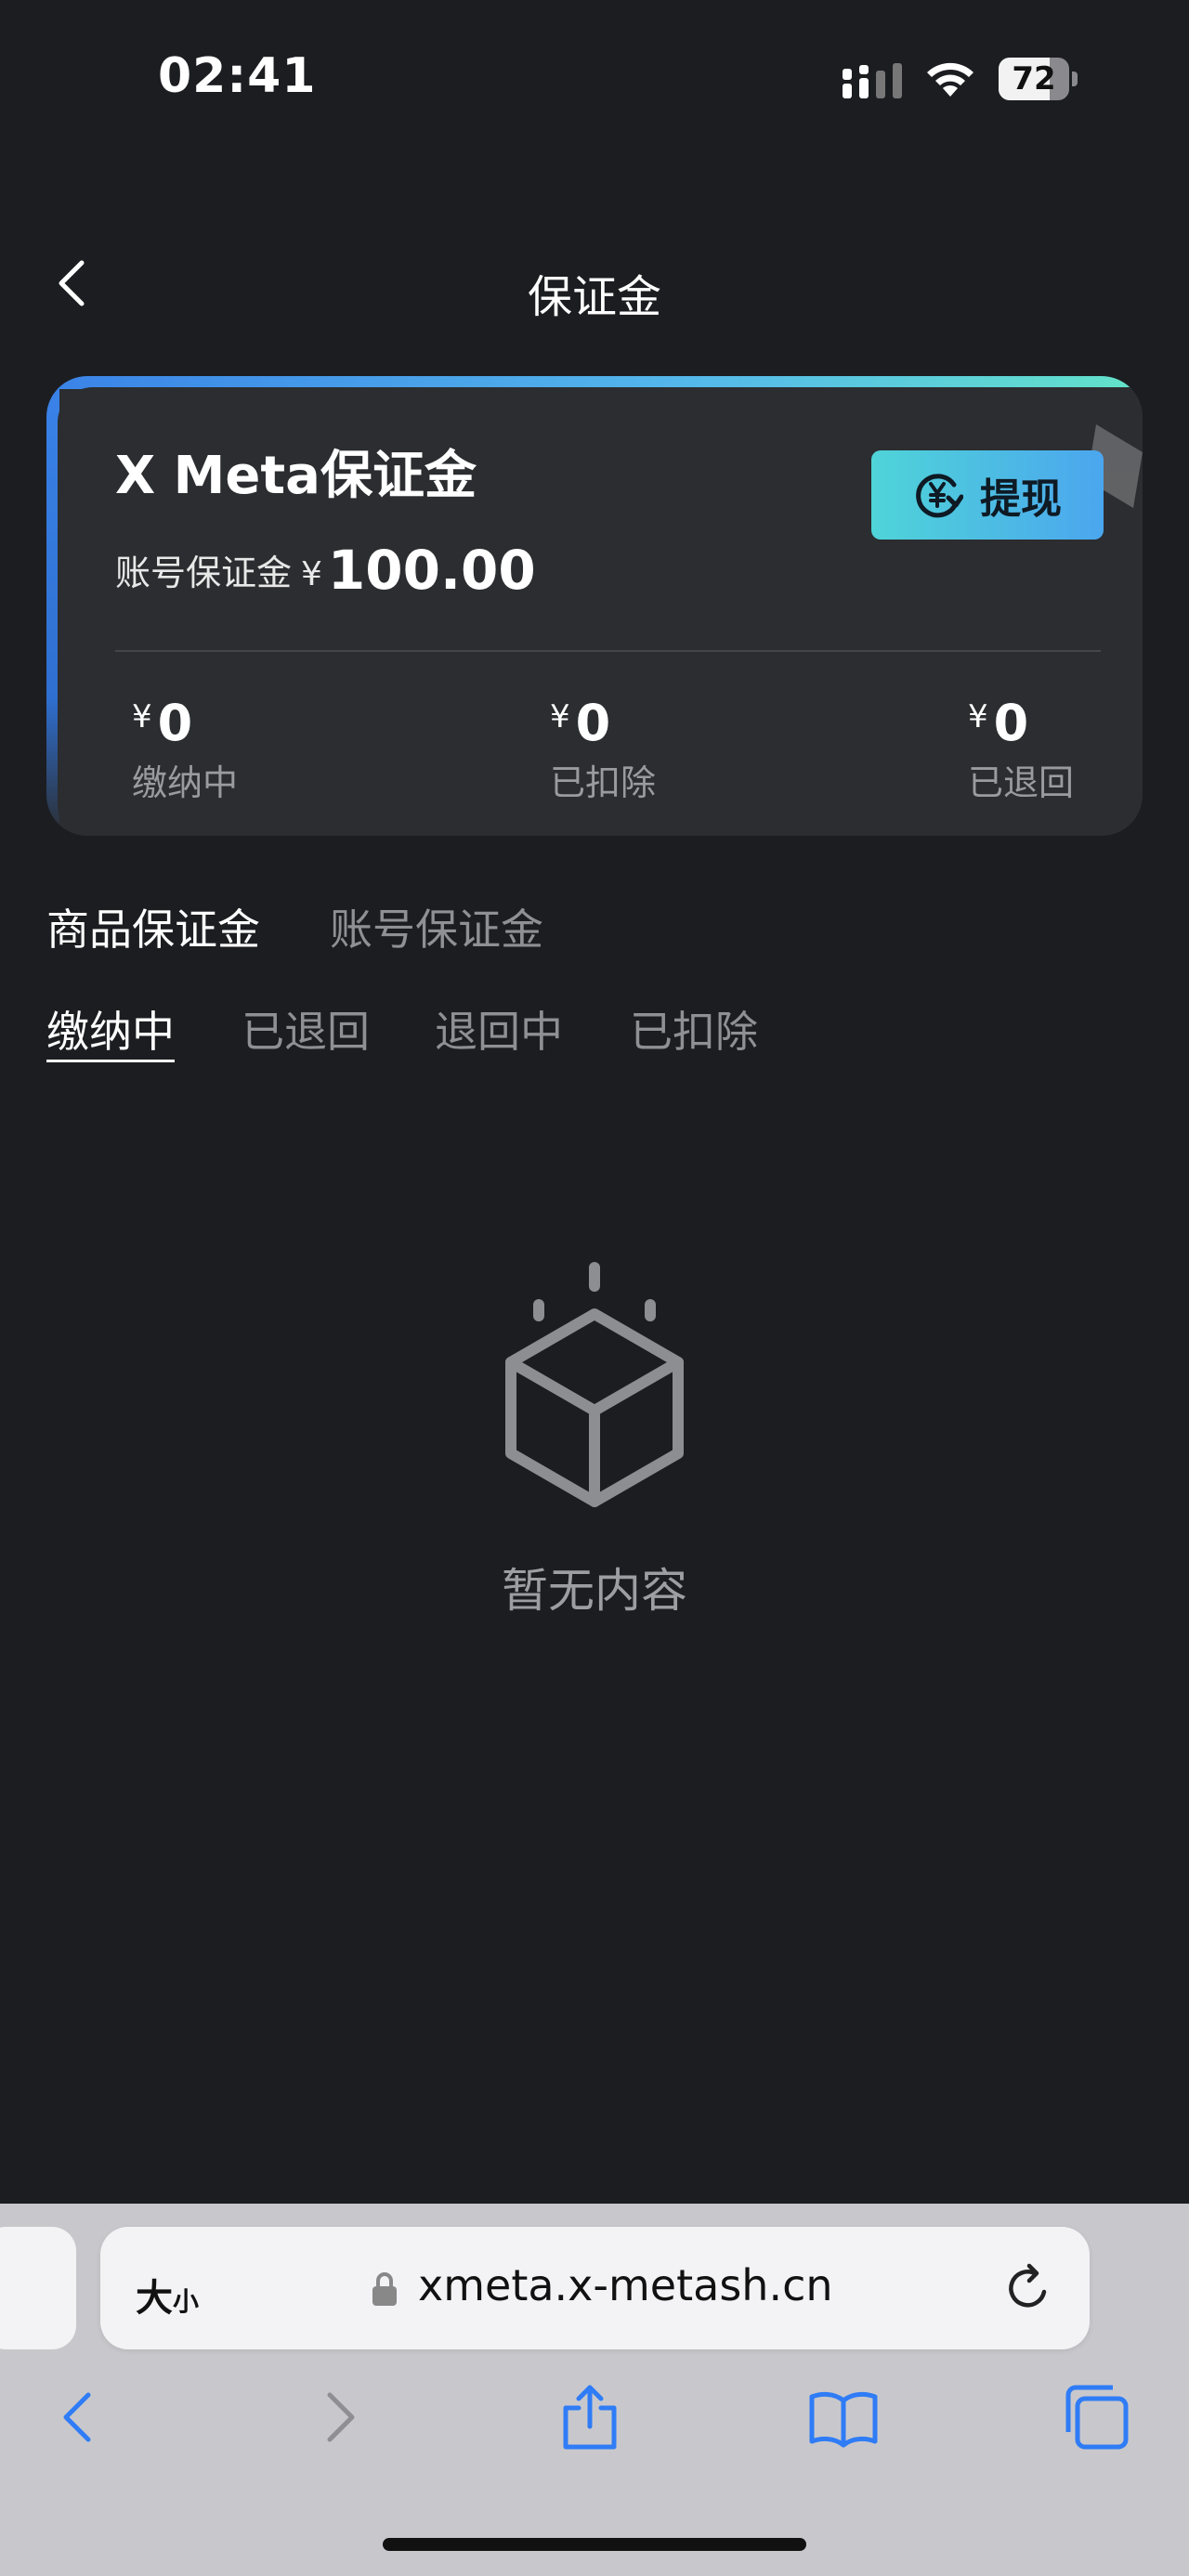  What do you see at coordinates (311, 574) in the screenshot?
I see `currency-symbol: ¥` at bounding box center [311, 574].